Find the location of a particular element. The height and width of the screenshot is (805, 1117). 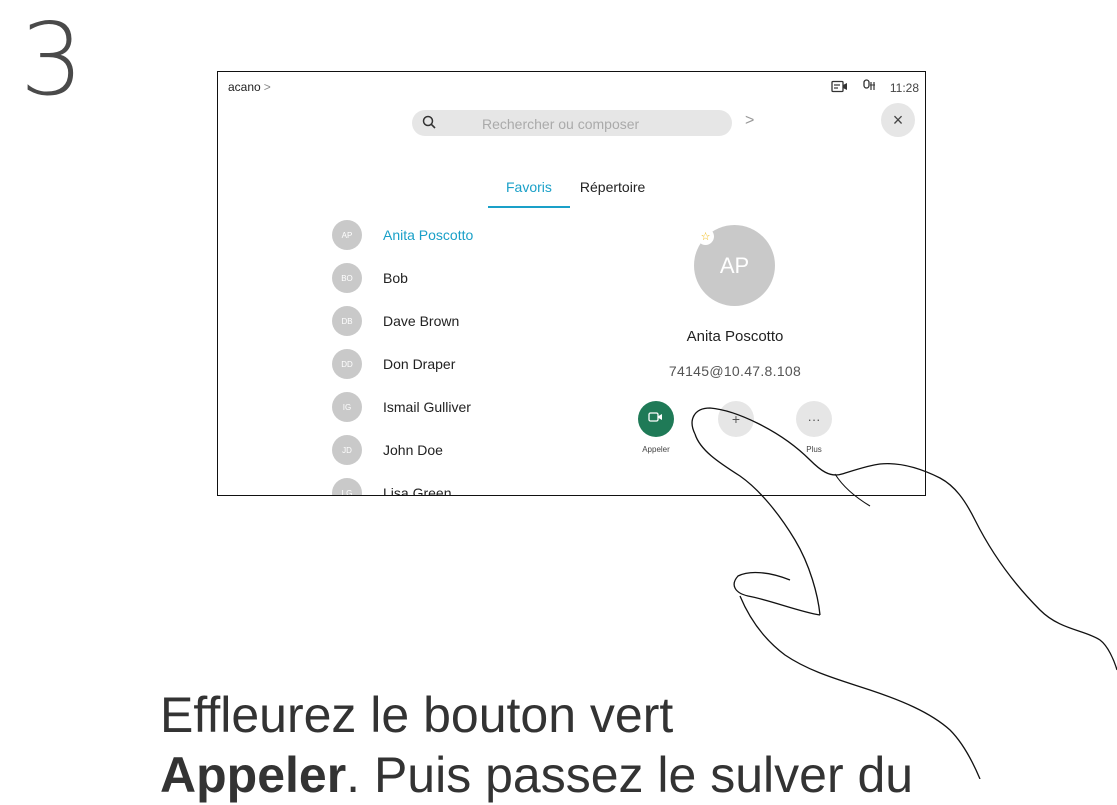

list-item: LG Lisa Green is located at coordinates (432, 487).